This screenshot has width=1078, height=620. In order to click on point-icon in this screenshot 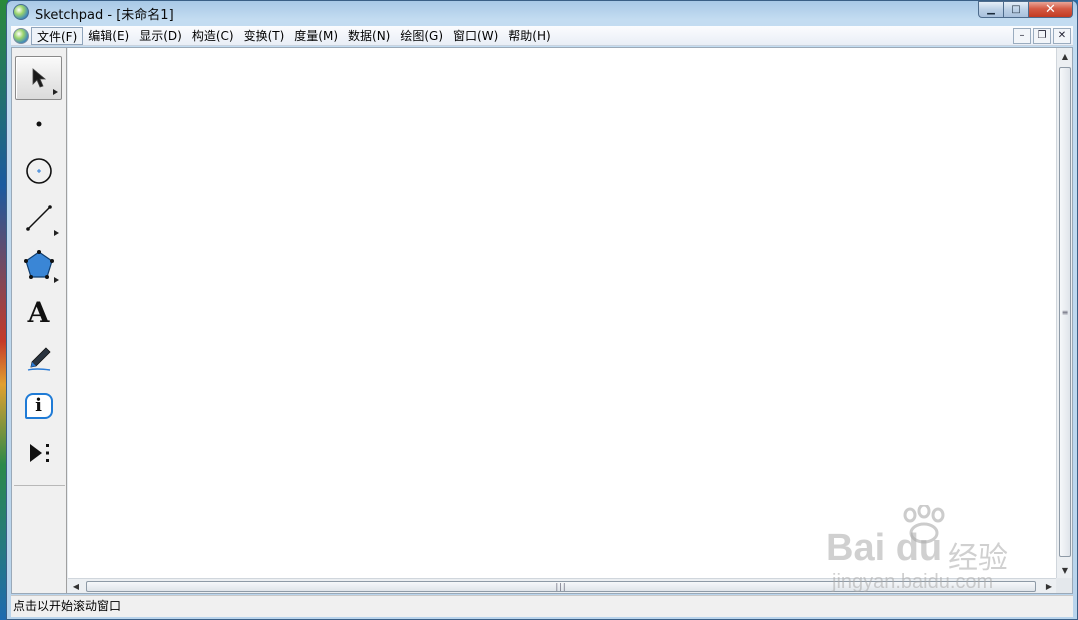, I will do `click(38, 124)`.